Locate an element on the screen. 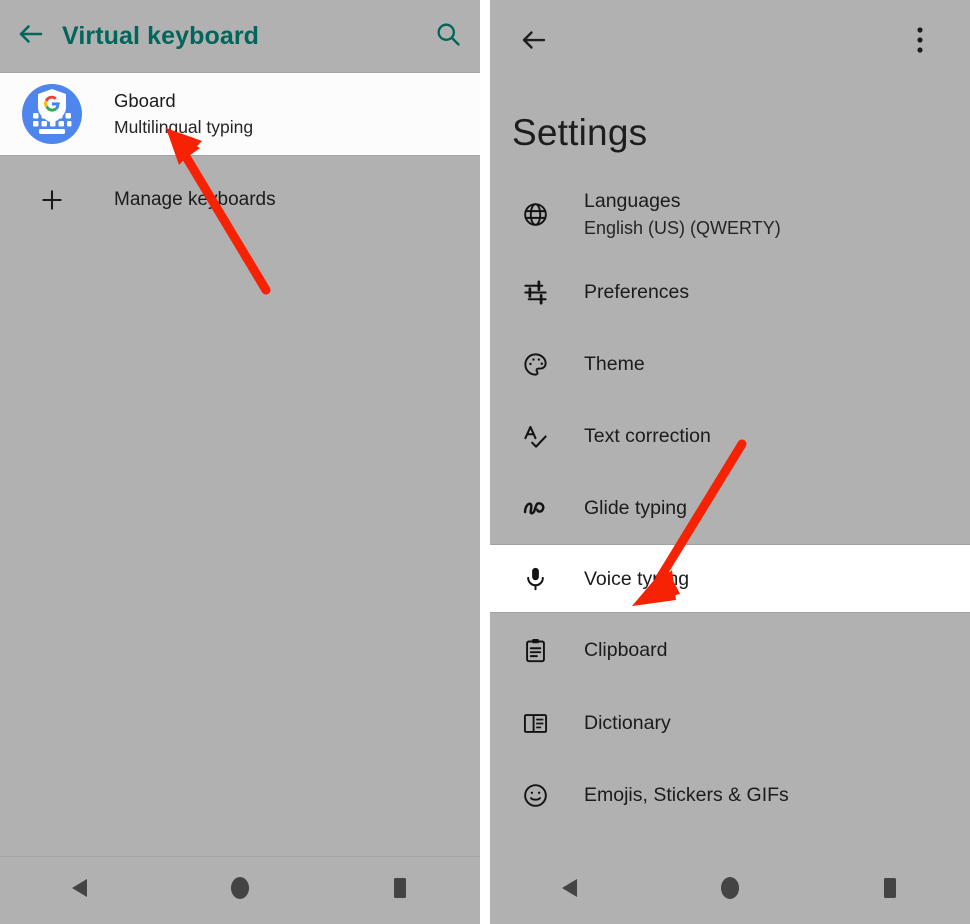 The image size is (970, 924). android-navigation-bar-left is located at coordinates (240, 890).